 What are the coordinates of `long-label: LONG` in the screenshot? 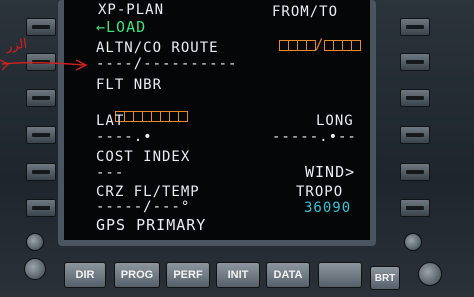 It's located at (335, 121).